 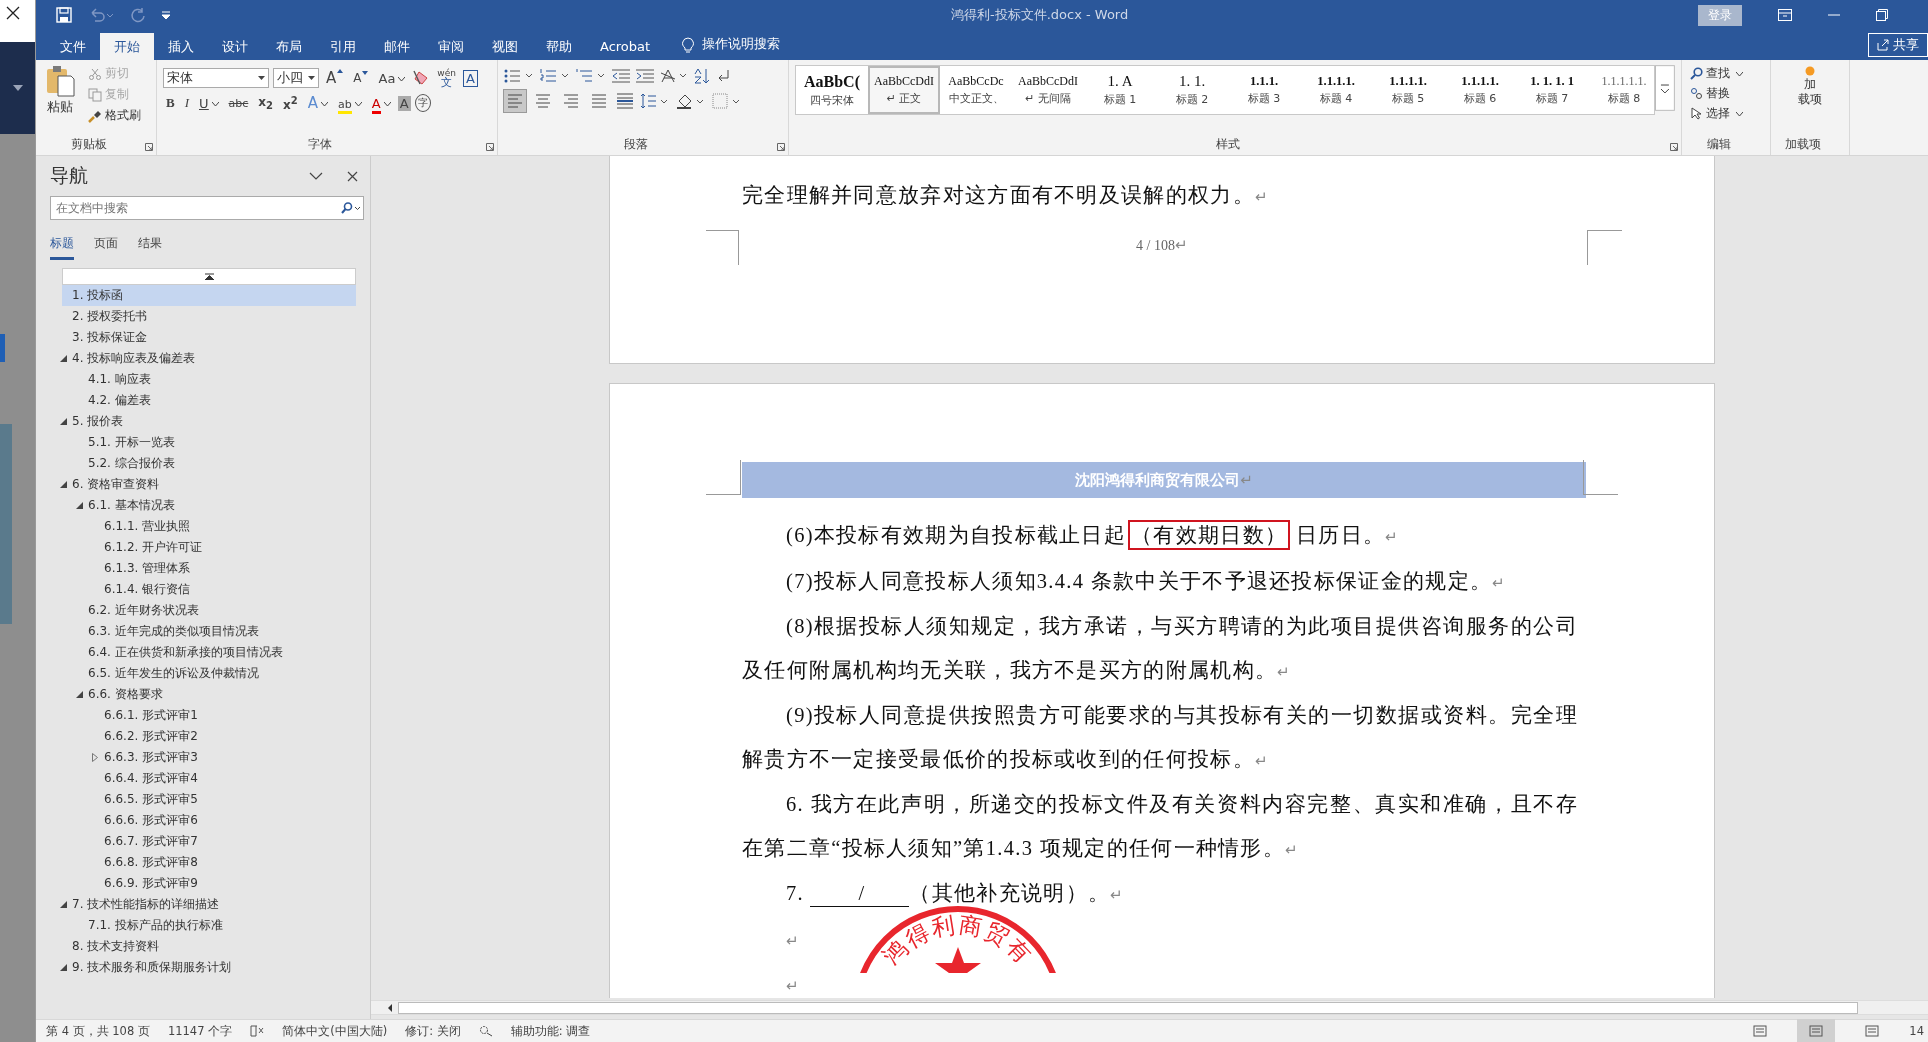 What do you see at coordinates (131, 442) in the screenshot?
I see `heading-item: 5.1. 开标一览表` at bounding box center [131, 442].